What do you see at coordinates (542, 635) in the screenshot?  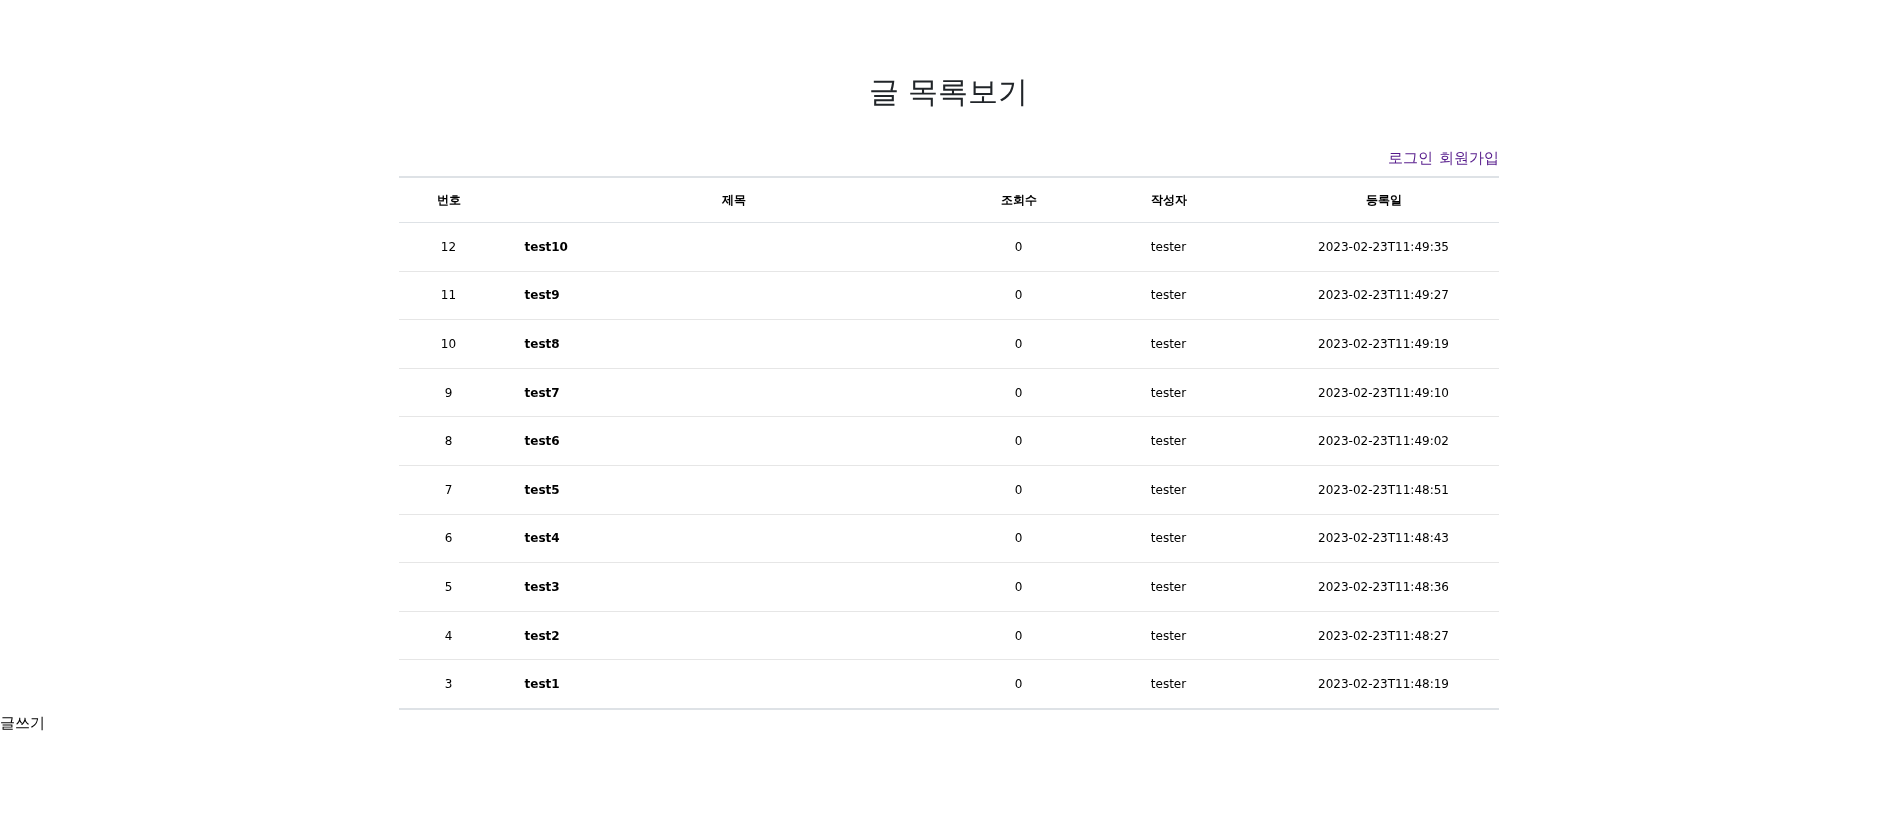 I see `post-title-link: test2` at bounding box center [542, 635].